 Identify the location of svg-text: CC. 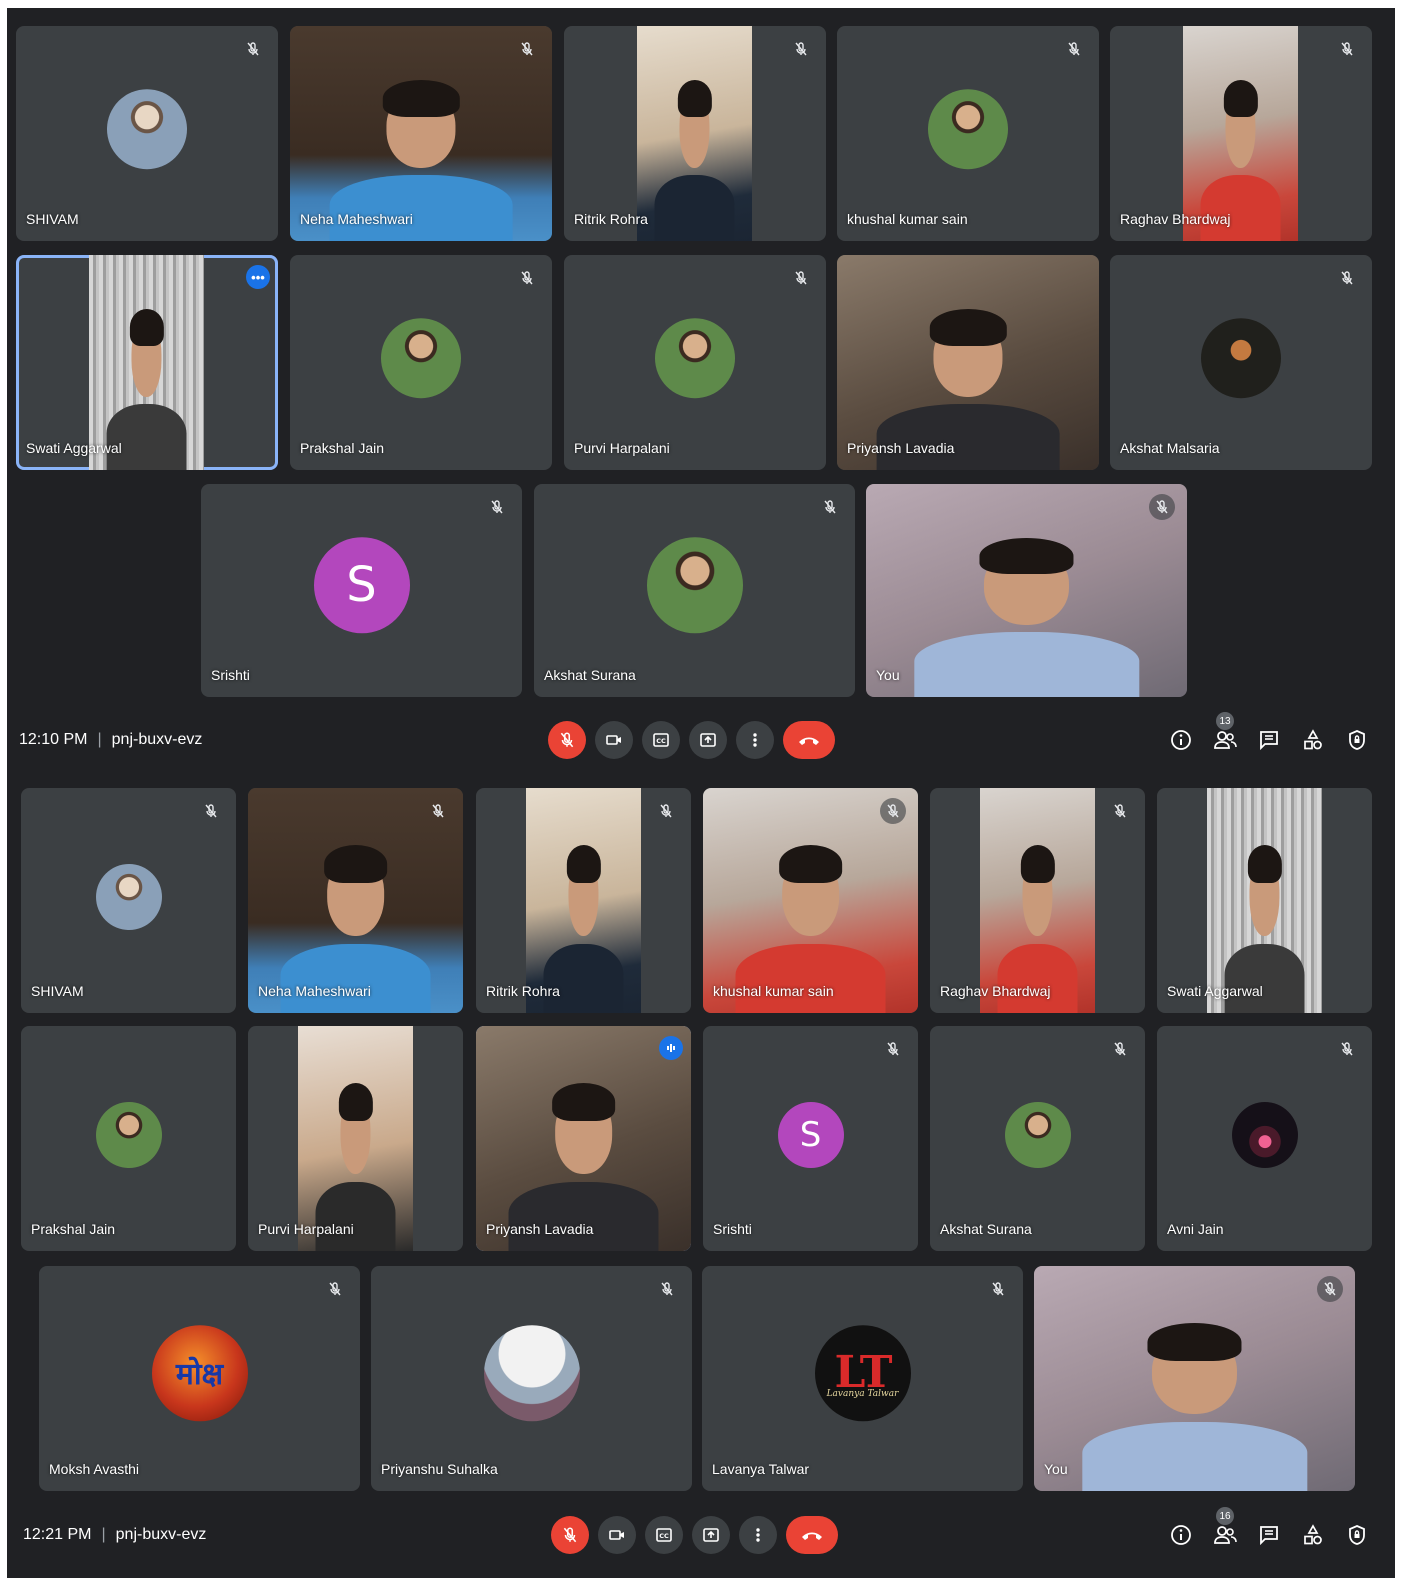
(664, 1536).